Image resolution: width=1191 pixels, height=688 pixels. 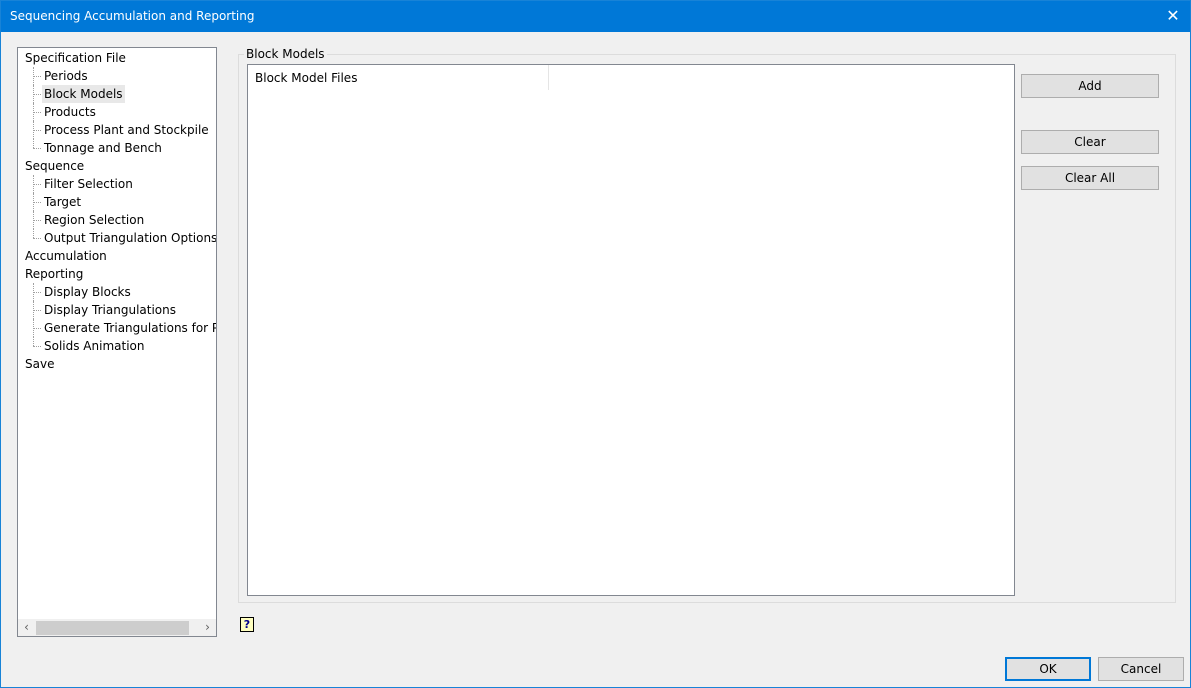 I want to click on tree-item: Save, so click(x=39, y=364).